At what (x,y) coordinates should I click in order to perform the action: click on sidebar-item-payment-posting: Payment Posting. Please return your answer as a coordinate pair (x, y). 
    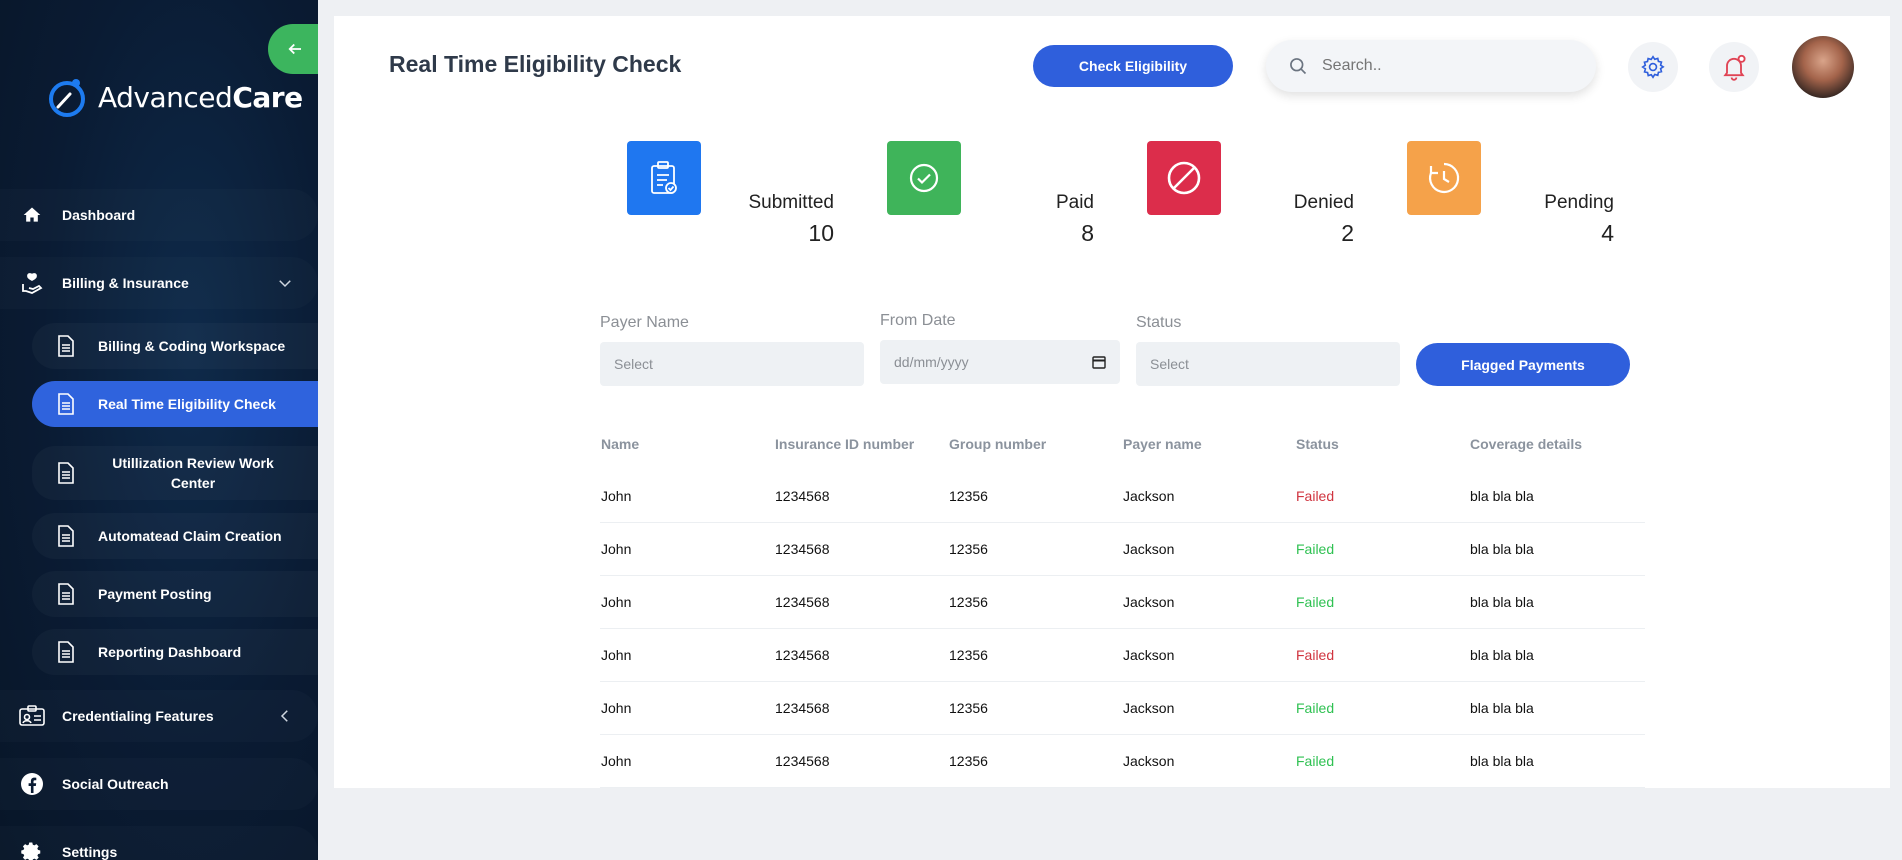
    Looking at the image, I should click on (175, 594).